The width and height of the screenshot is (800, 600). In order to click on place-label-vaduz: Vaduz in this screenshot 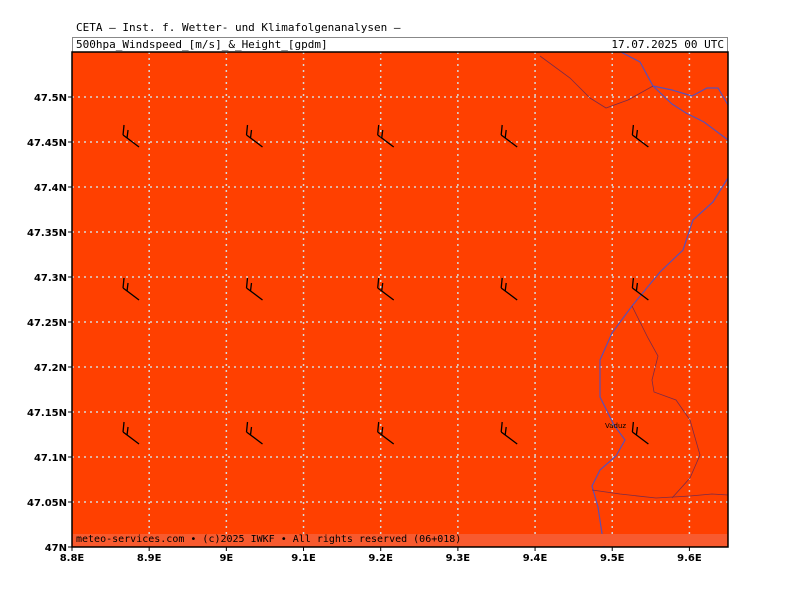, I will do `click(615, 426)`.